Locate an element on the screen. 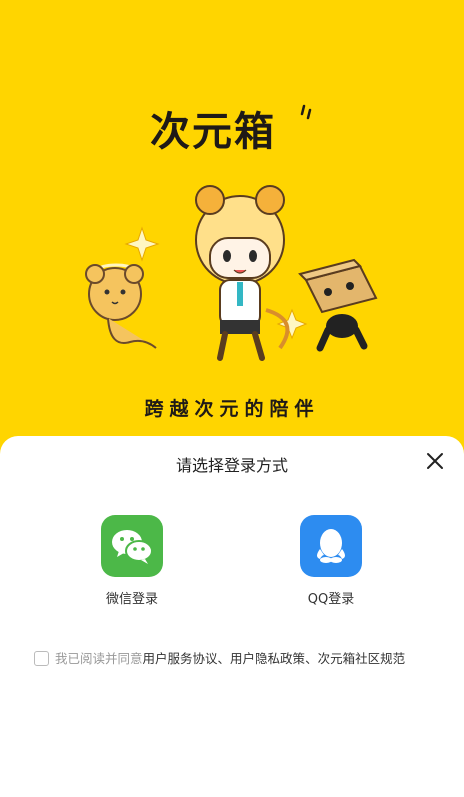 The width and height of the screenshot is (464, 797). close-icon is located at coordinates (435, 461).